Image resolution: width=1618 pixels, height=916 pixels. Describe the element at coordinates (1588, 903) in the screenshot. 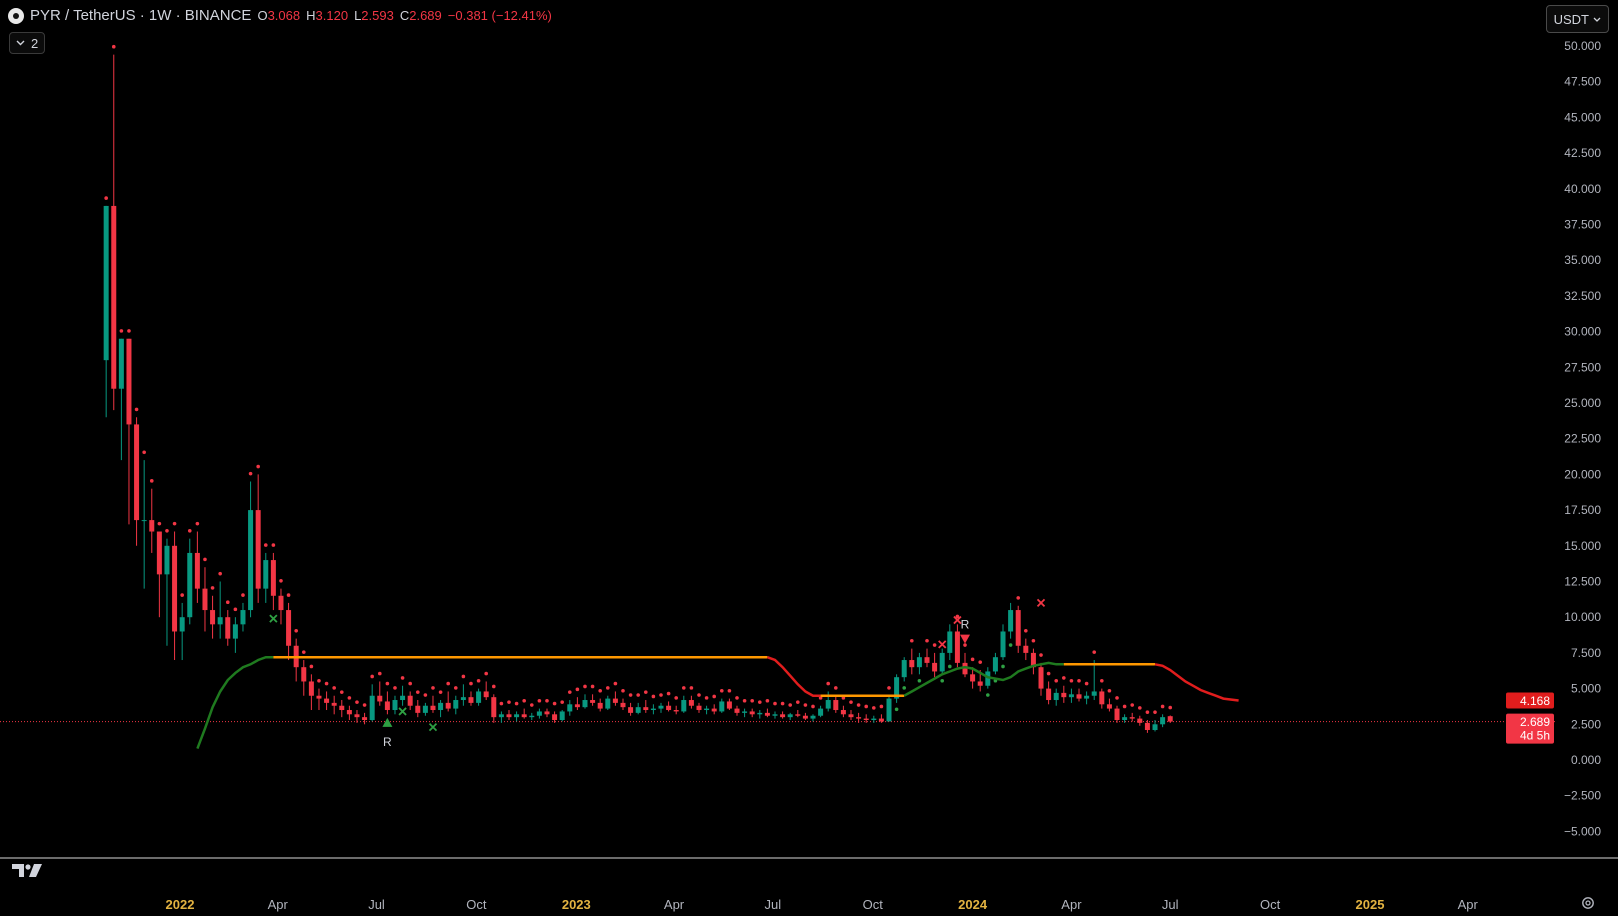

I see `settings-icon` at that location.